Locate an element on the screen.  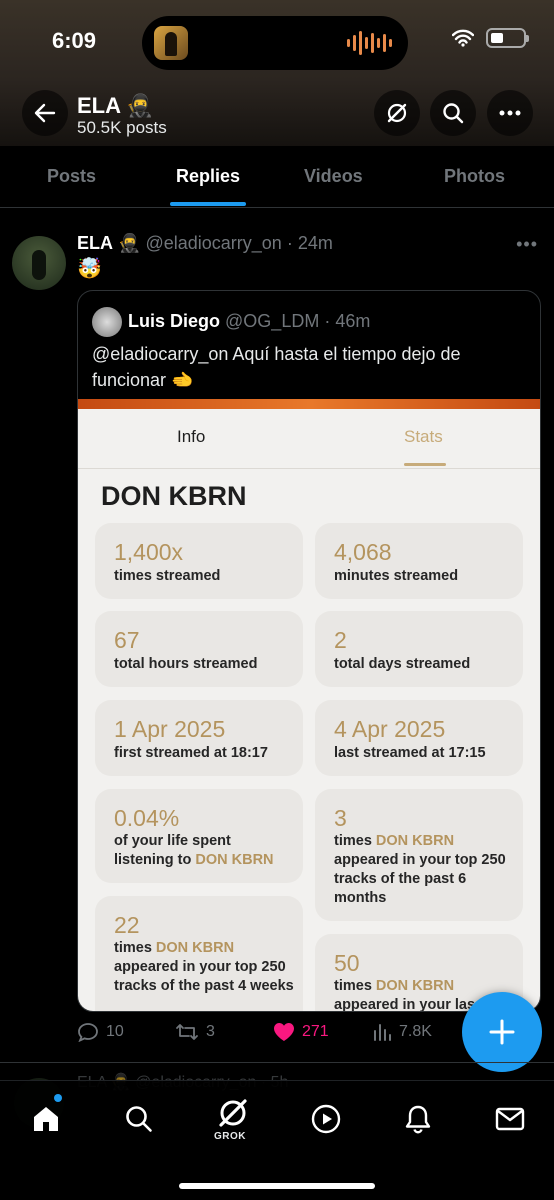
quote-header: Luis Diego @OG_LDM · 46m is located at coordinates (249, 321).